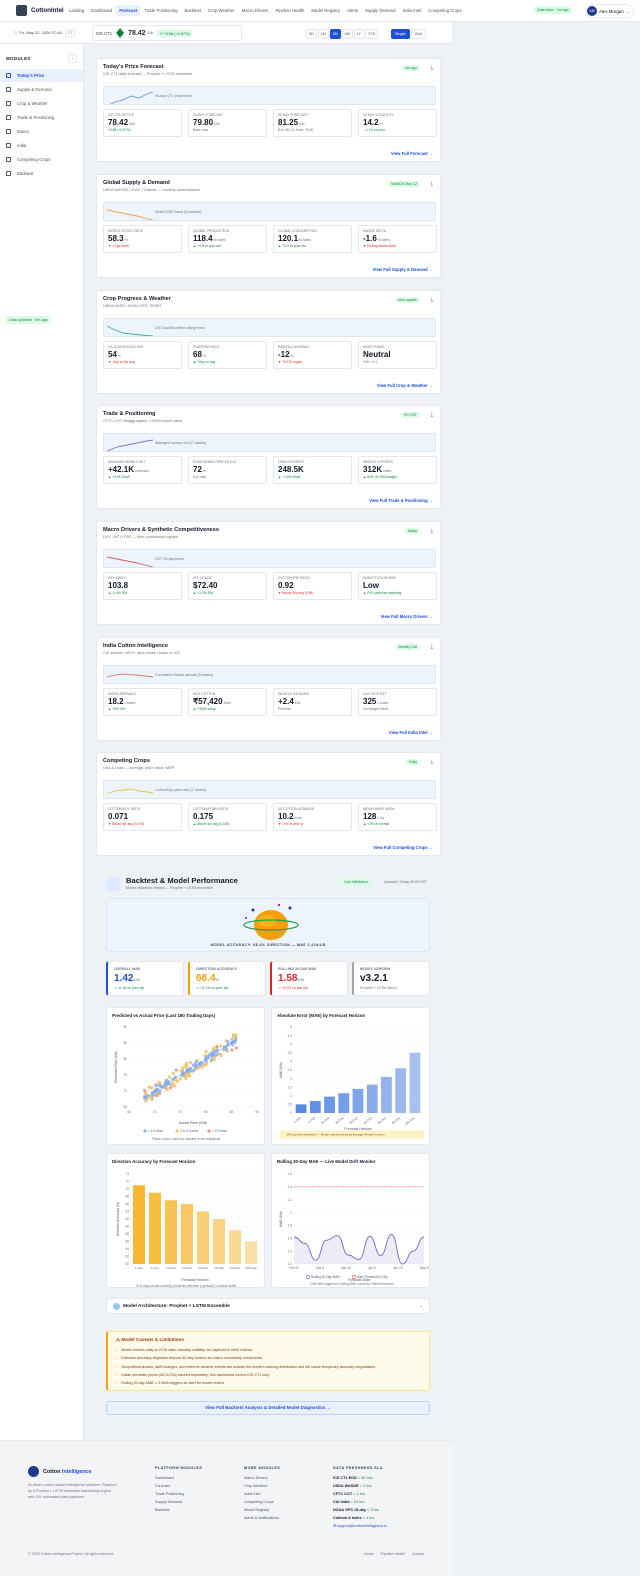 Image resolution: width=640 pixels, height=1576 pixels. I want to click on footer-link-macro-drivers: Macro Drivers, so click(262, 1478).